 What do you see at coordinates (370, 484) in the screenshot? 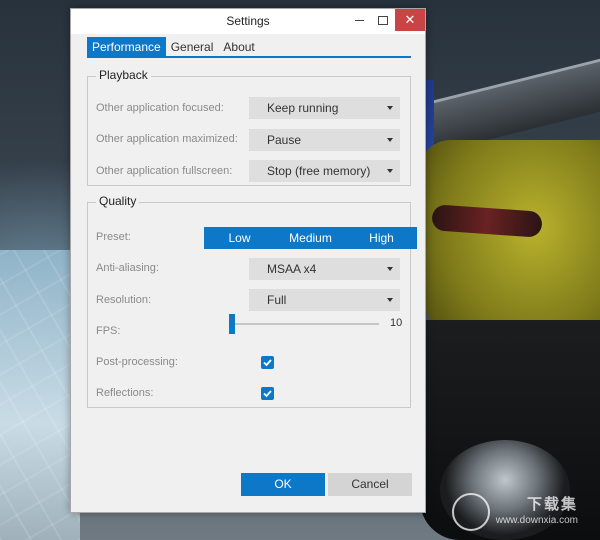
I see `cancel-button: Cancel` at bounding box center [370, 484].